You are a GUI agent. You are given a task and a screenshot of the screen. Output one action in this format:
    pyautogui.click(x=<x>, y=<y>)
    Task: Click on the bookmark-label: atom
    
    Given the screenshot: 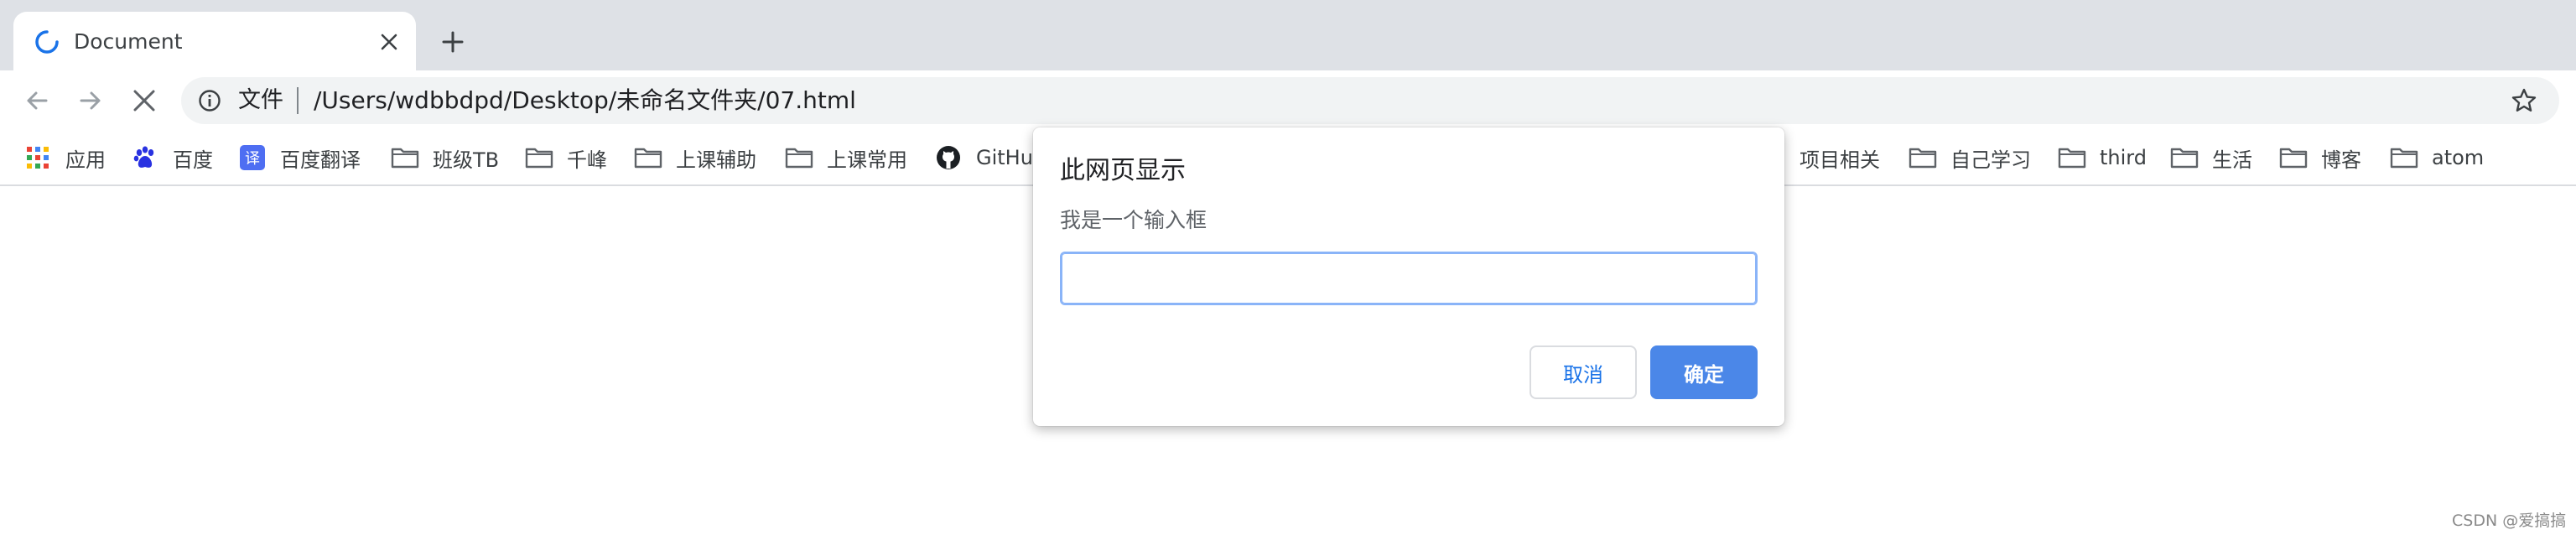 What is the action you would take?
    pyautogui.click(x=2458, y=158)
    